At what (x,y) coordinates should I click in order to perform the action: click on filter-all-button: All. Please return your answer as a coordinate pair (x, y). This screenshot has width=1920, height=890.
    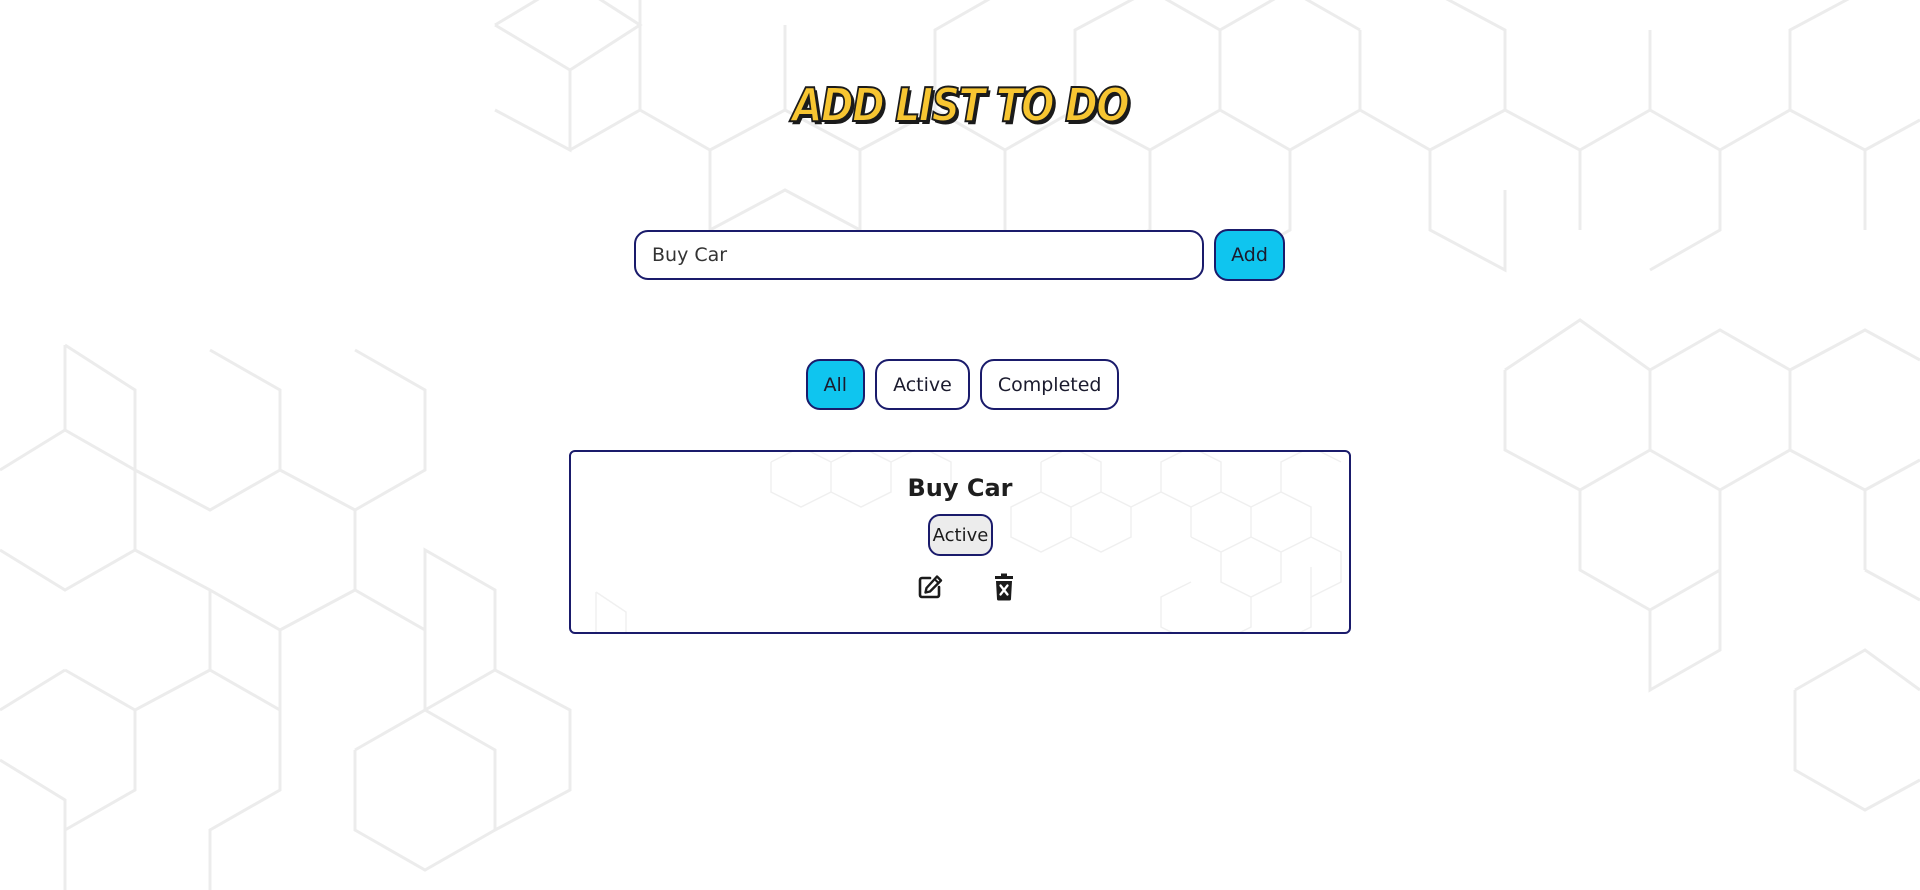
    Looking at the image, I should click on (835, 384).